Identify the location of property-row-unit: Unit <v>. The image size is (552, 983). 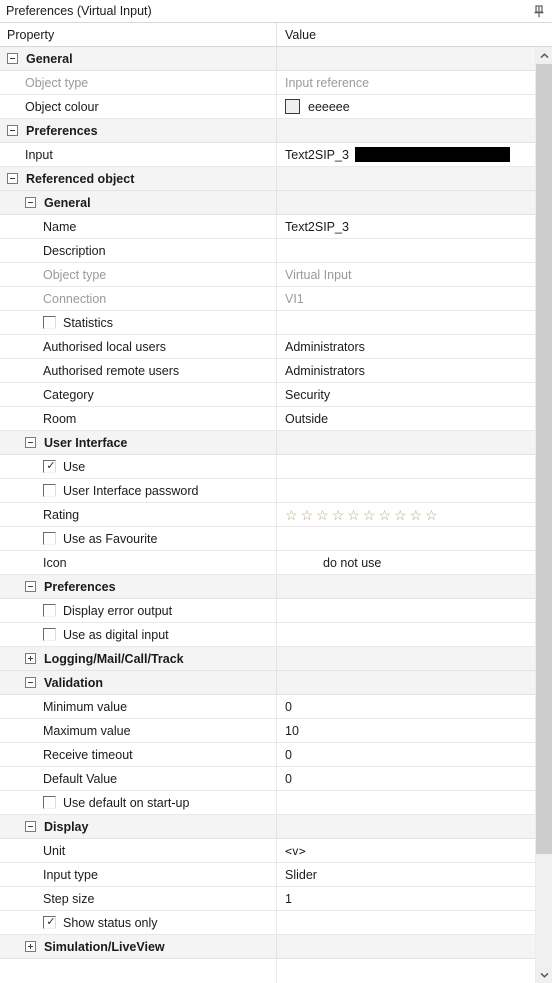
(267, 851).